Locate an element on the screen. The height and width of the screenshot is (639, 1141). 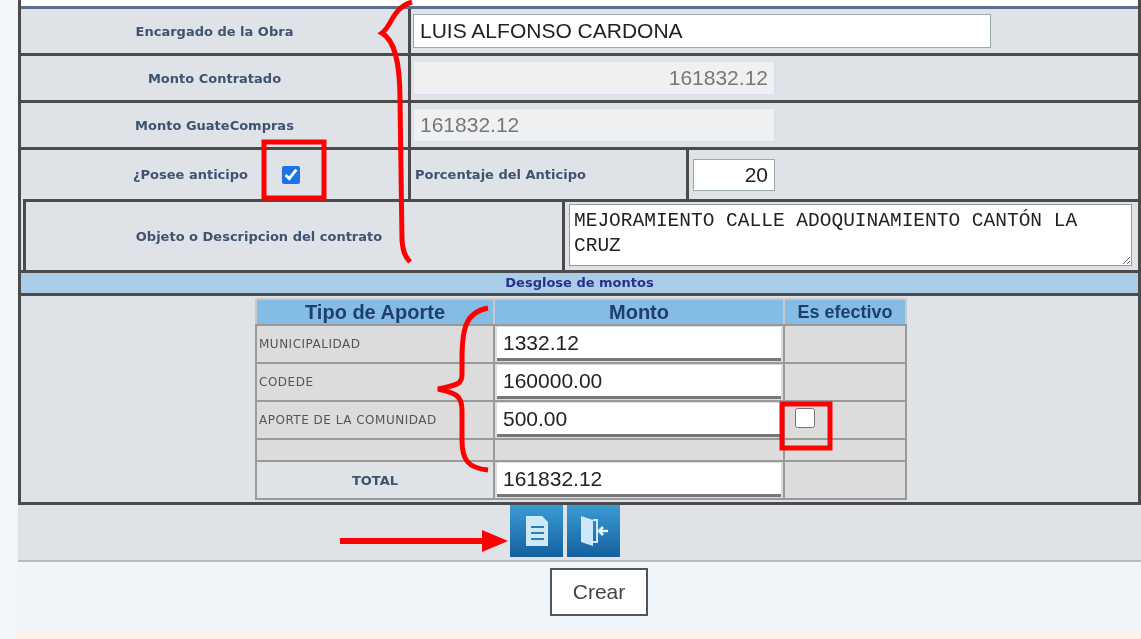
exit-button is located at coordinates (593, 531).